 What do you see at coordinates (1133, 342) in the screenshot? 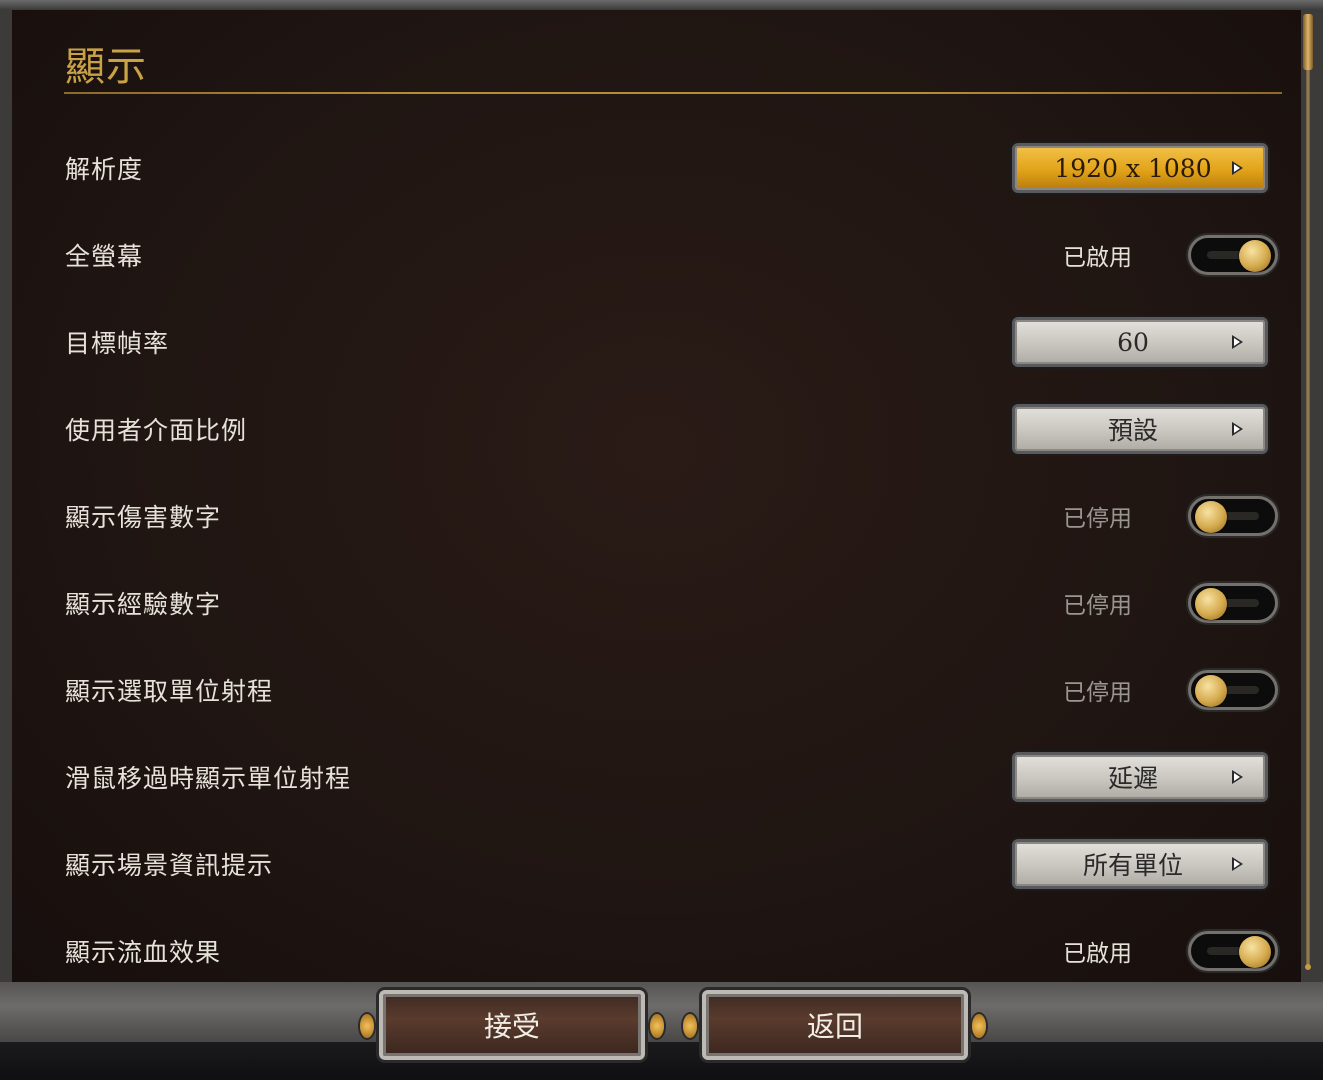
I see `select-value: 60` at bounding box center [1133, 342].